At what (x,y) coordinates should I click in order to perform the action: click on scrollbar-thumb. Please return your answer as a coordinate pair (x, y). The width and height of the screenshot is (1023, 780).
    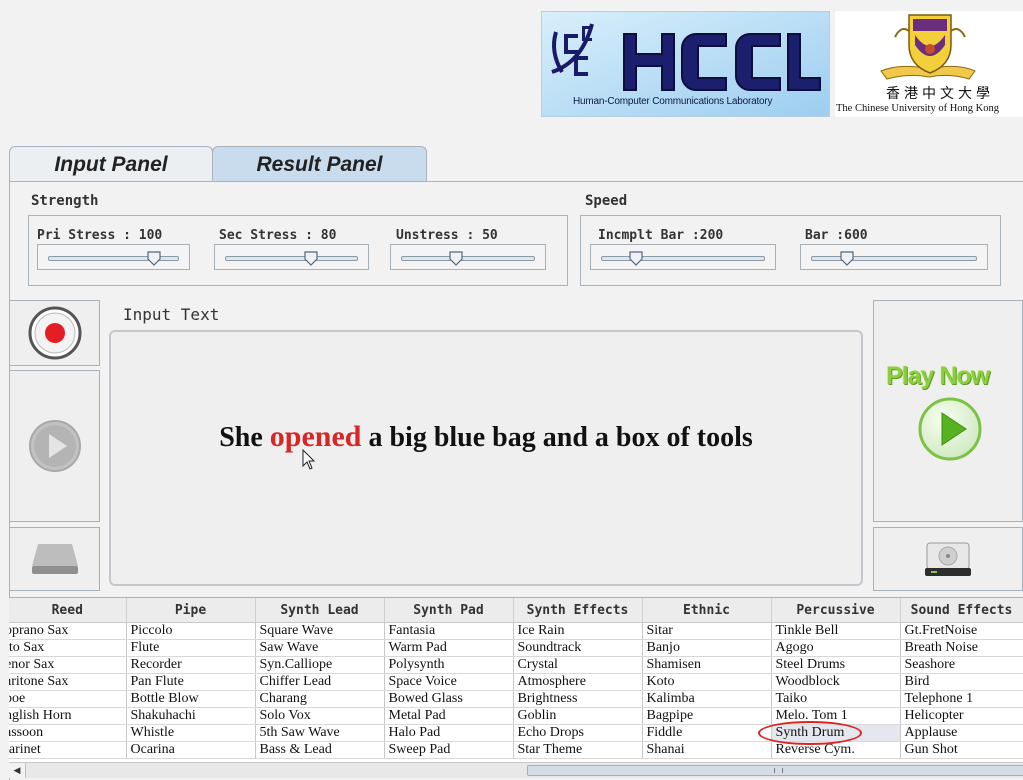
    Looking at the image, I should click on (775, 770).